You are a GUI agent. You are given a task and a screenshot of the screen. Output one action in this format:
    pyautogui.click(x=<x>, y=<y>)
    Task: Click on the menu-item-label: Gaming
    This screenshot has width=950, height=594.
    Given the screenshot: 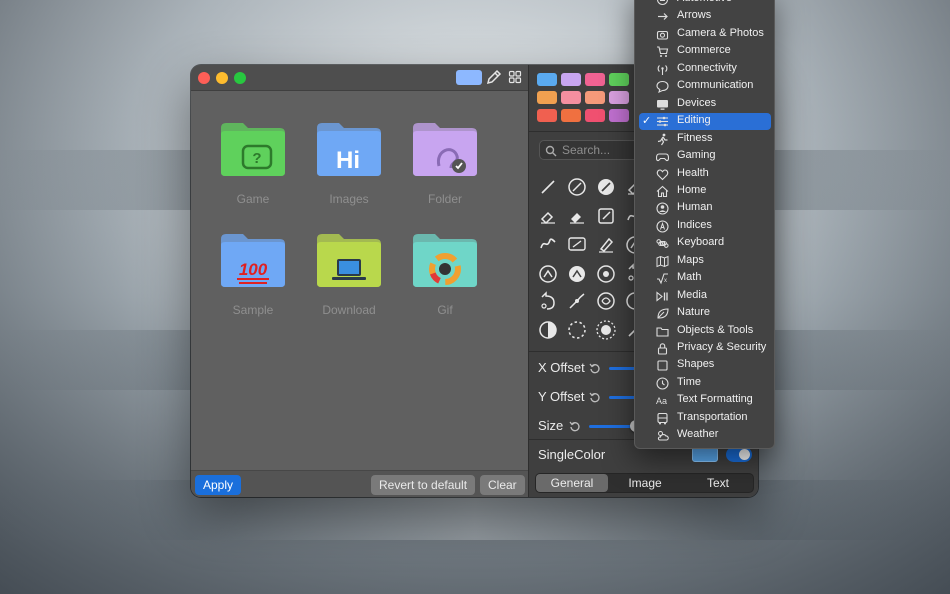 What is the action you would take?
    pyautogui.click(x=696, y=155)
    